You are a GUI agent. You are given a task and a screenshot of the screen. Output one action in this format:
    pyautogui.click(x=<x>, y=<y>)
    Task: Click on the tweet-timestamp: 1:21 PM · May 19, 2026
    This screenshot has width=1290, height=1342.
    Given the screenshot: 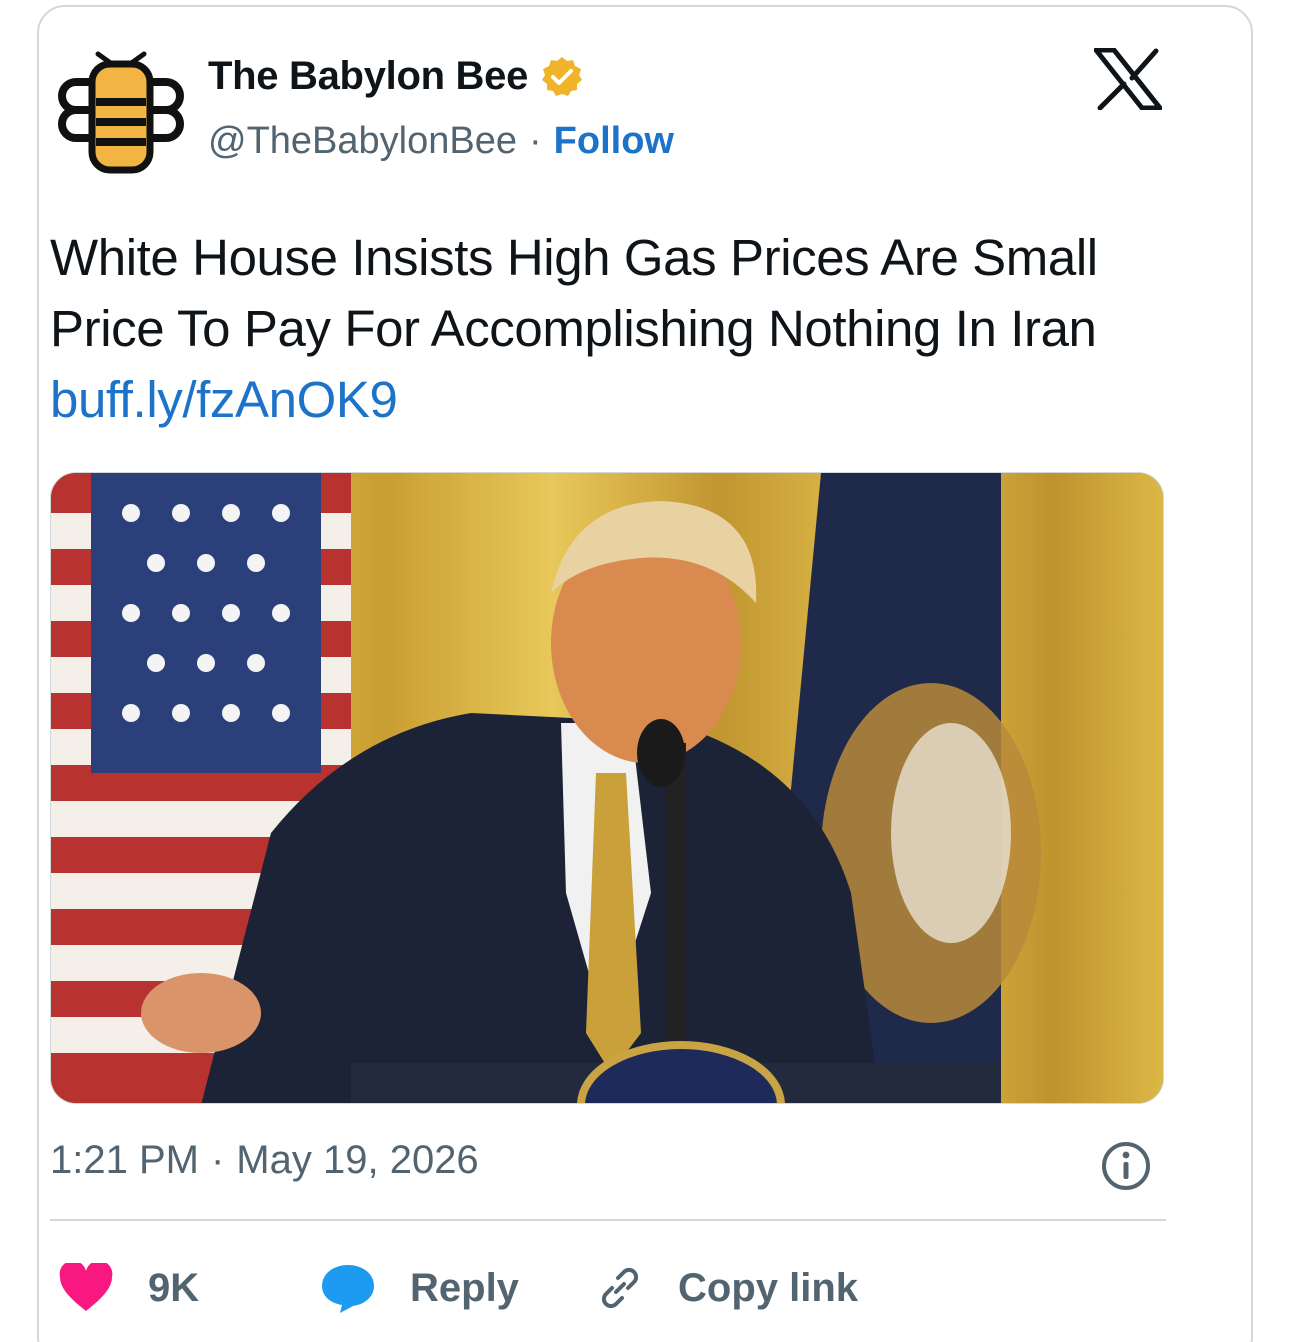 What is the action you would take?
    pyautogui.click(x=264, y=1160)
    